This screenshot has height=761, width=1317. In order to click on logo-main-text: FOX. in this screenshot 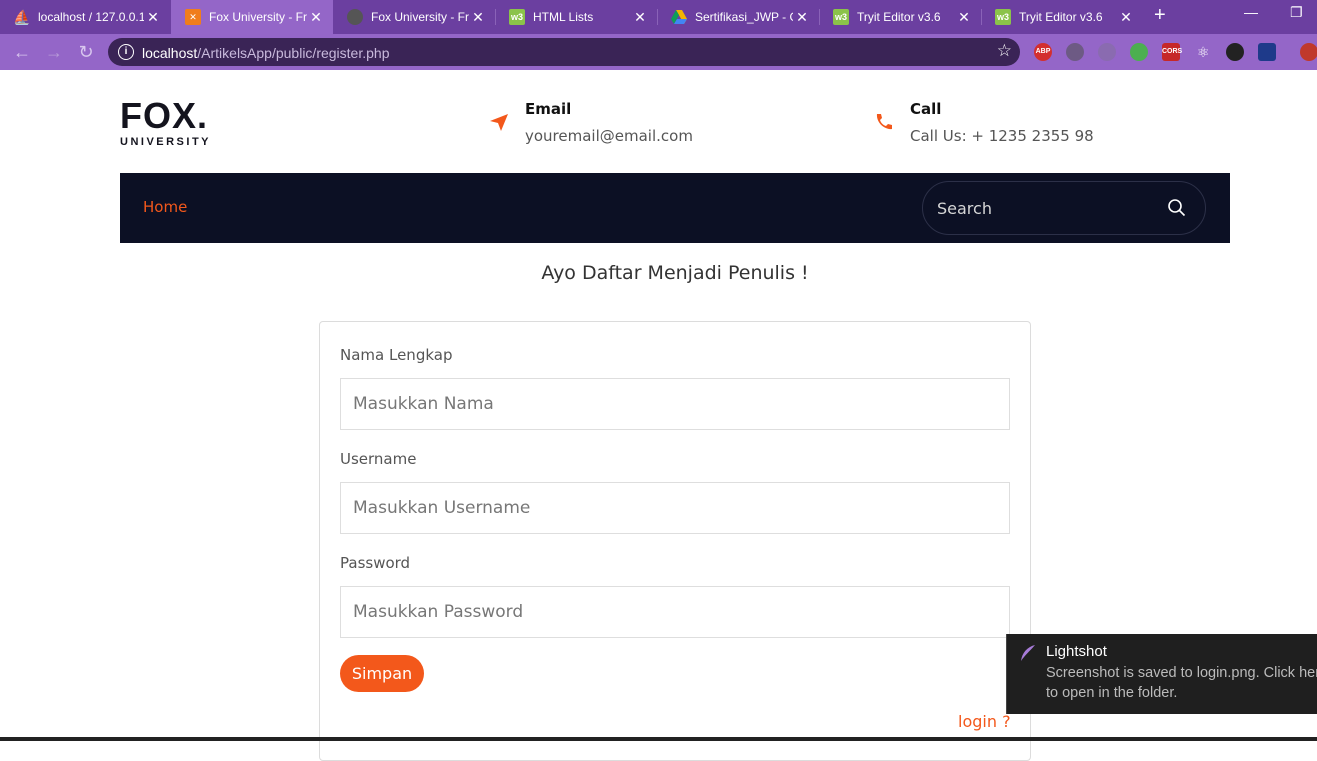, I will do `click(164, 115)`.